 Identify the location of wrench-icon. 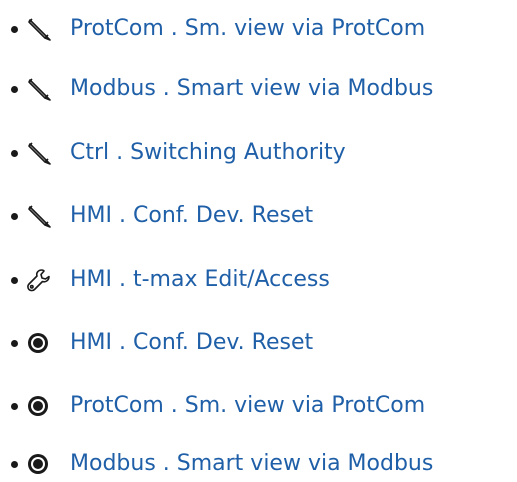
(47, 280).